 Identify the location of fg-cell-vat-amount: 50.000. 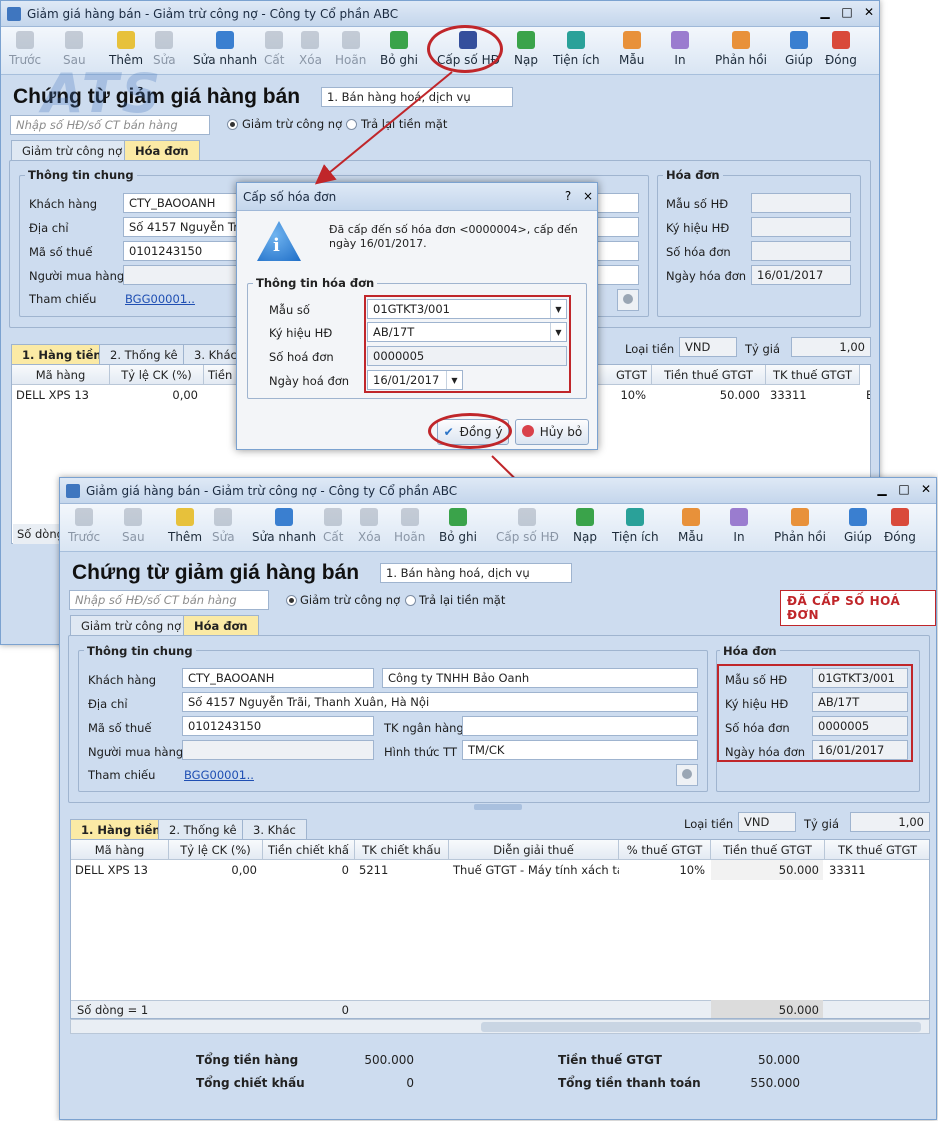
(767, 870).